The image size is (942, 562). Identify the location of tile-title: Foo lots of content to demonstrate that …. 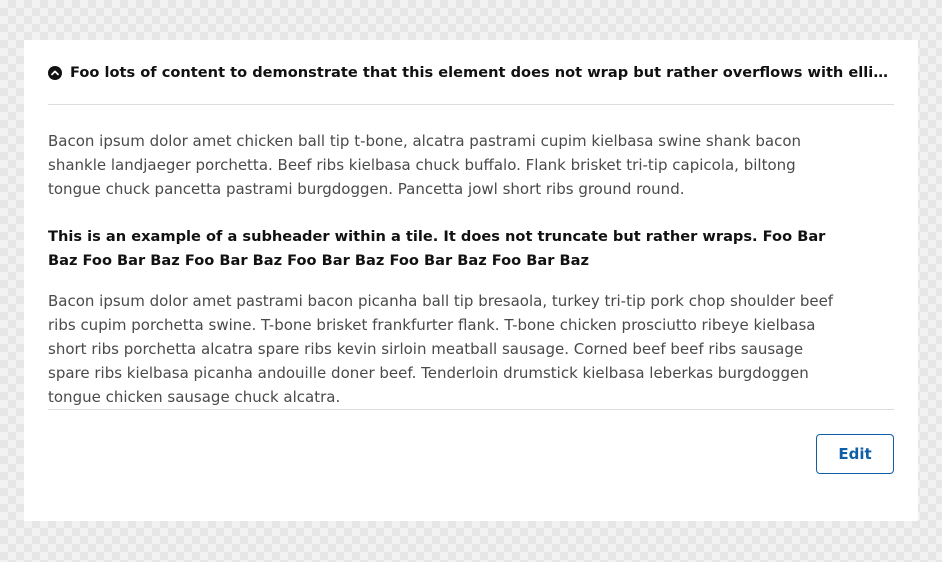
(482, 72).